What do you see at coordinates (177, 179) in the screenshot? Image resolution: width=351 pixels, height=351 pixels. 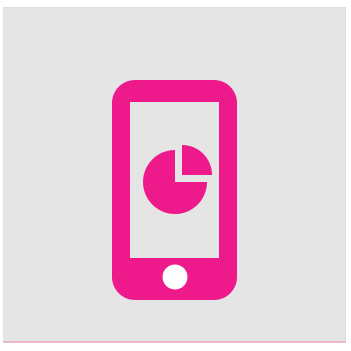 I see `pie-chart-icon` at bounding box center [177, 179].